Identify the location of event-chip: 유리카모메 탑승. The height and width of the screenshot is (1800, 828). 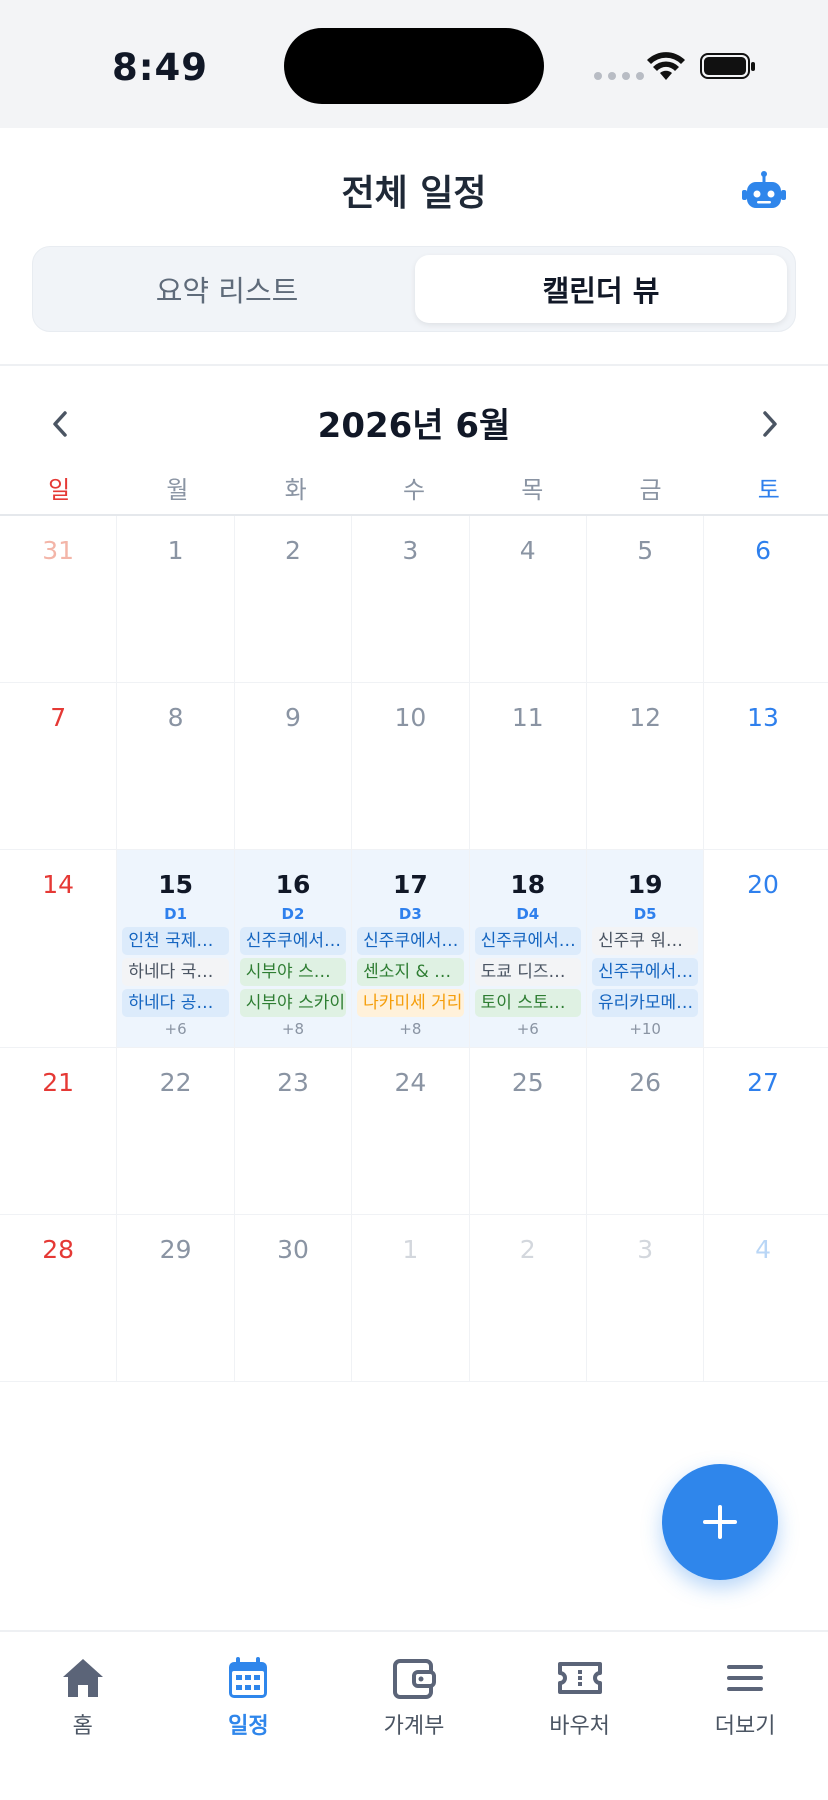
(645, 1003).